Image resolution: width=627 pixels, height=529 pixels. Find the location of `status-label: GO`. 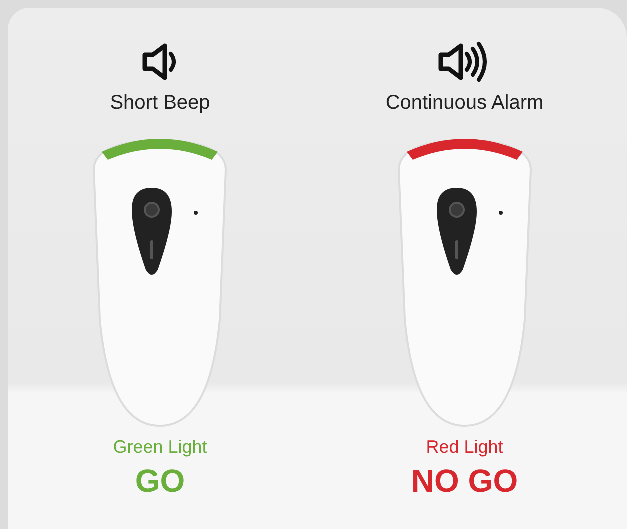

status-label: GO is located at coordinates (160, 481).